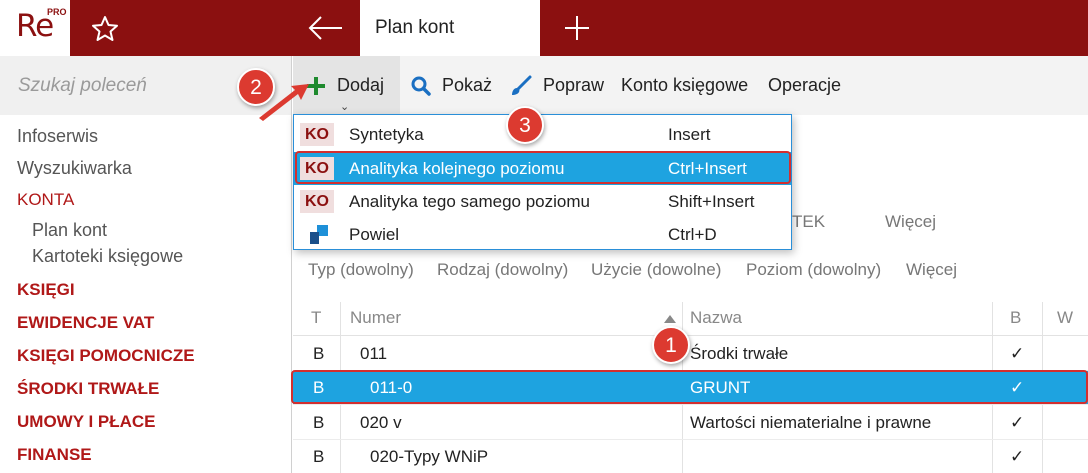 The width and height of the screenshot is (1088, 473). I want to click on step-badge-1: 1, so click(671, 345).